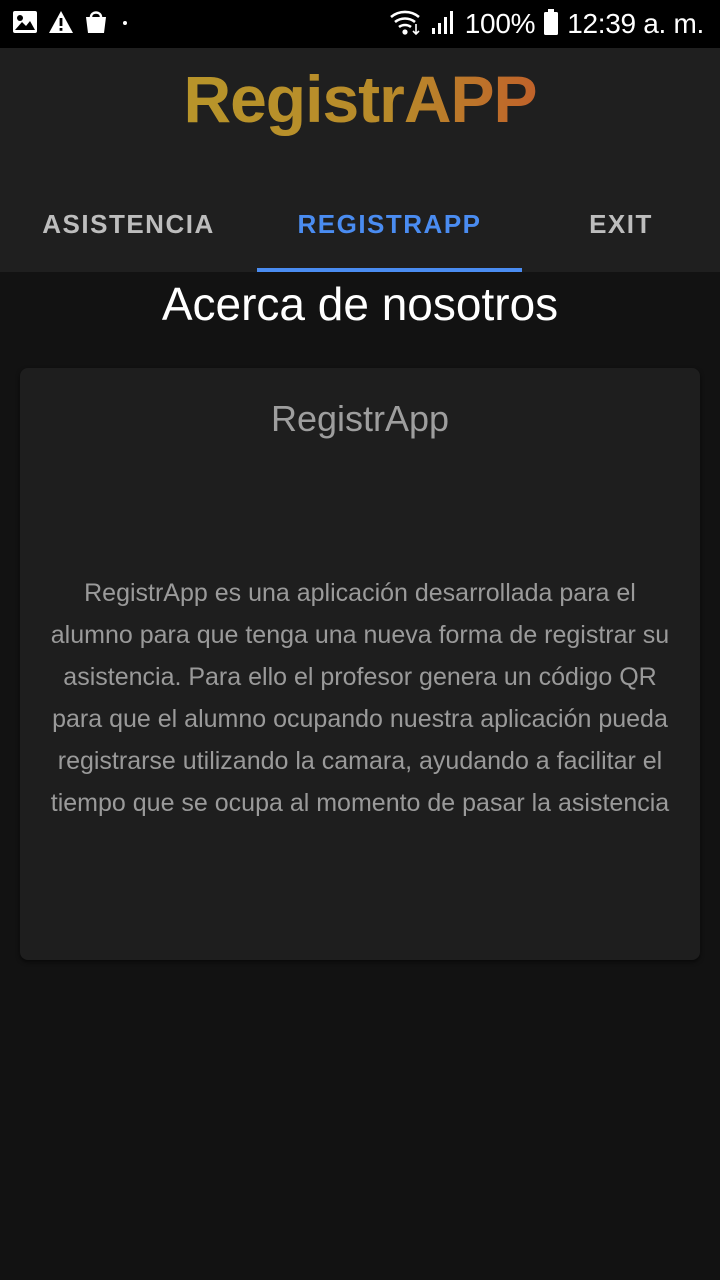  I want to click on tab-registrapp: REGISTRAPP, so click(389, 224).